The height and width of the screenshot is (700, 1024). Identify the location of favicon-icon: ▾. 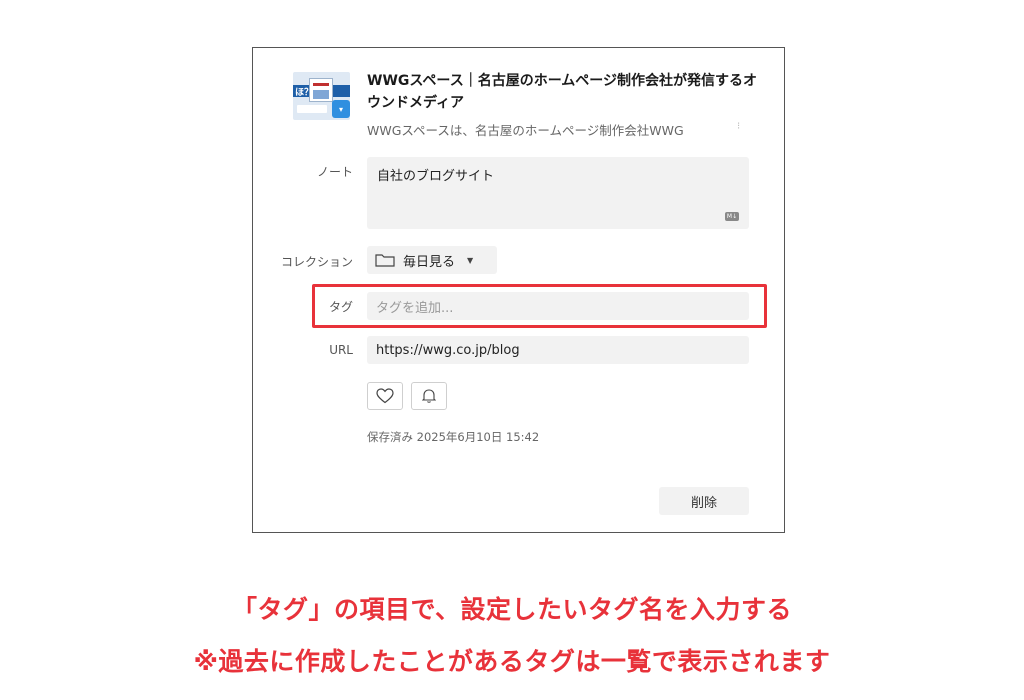
(341, 109).